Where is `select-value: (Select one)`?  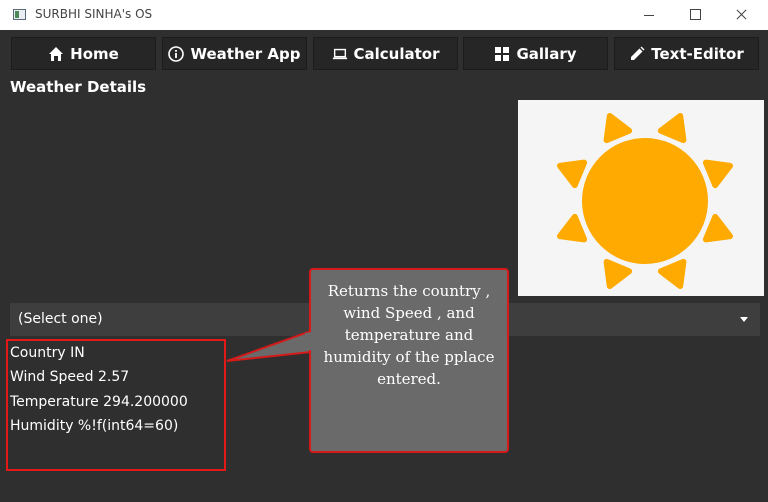 select-value: (Select one) is located at coordinates (60, 319).